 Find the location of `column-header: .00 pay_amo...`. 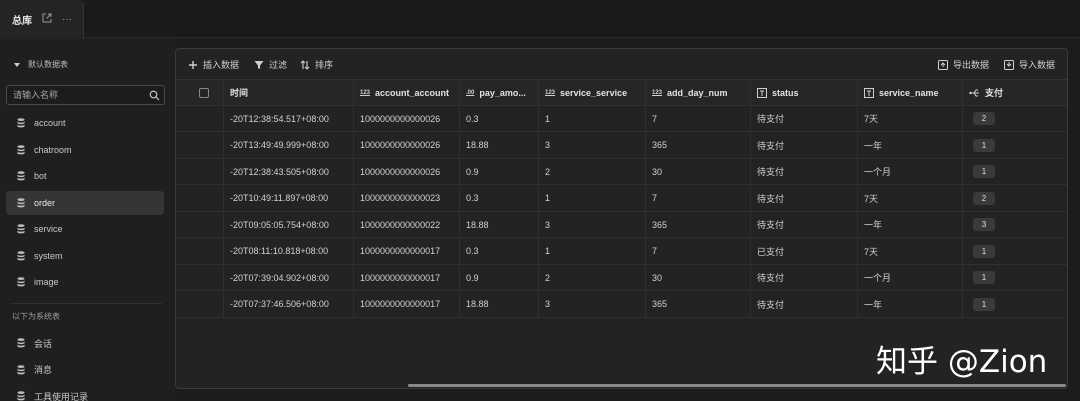

column-header: .00 pay_amo... is located at coordinates (499, 92).